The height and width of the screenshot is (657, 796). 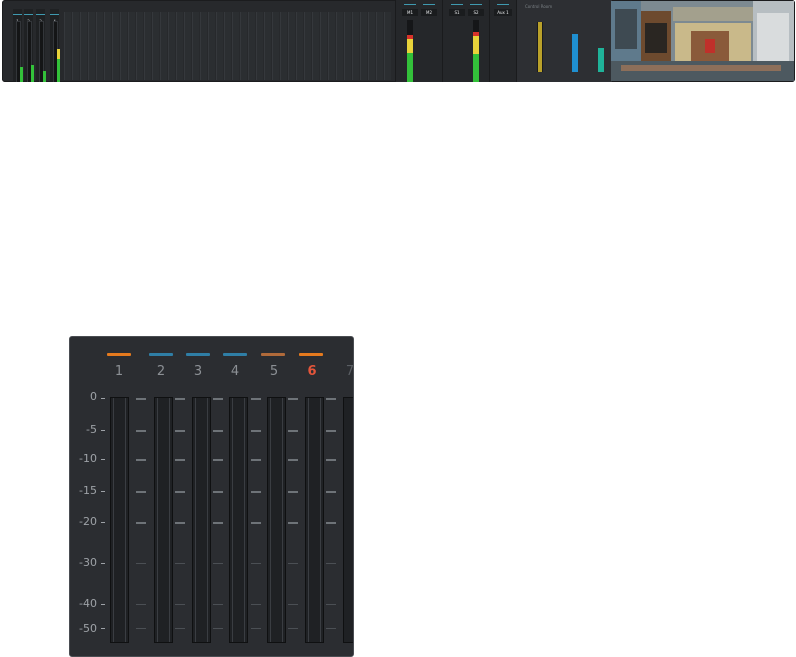 I want to click on channel-4-label: 4, so click(x=235, y=371).